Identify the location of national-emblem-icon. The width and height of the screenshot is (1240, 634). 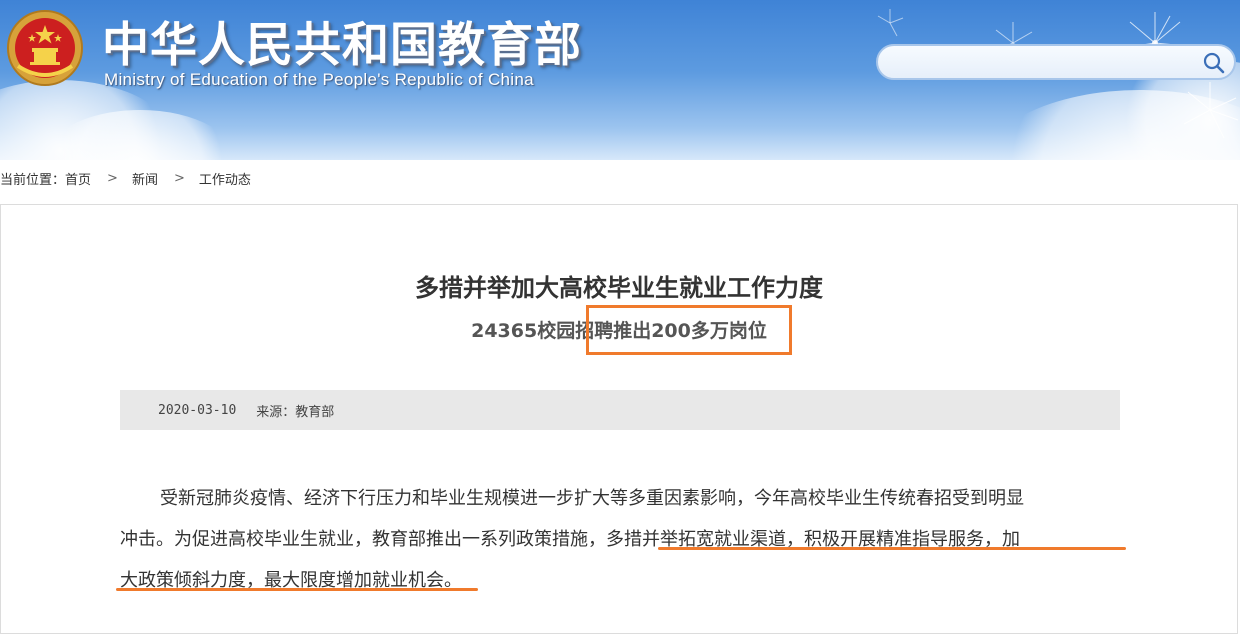
(45, 48).